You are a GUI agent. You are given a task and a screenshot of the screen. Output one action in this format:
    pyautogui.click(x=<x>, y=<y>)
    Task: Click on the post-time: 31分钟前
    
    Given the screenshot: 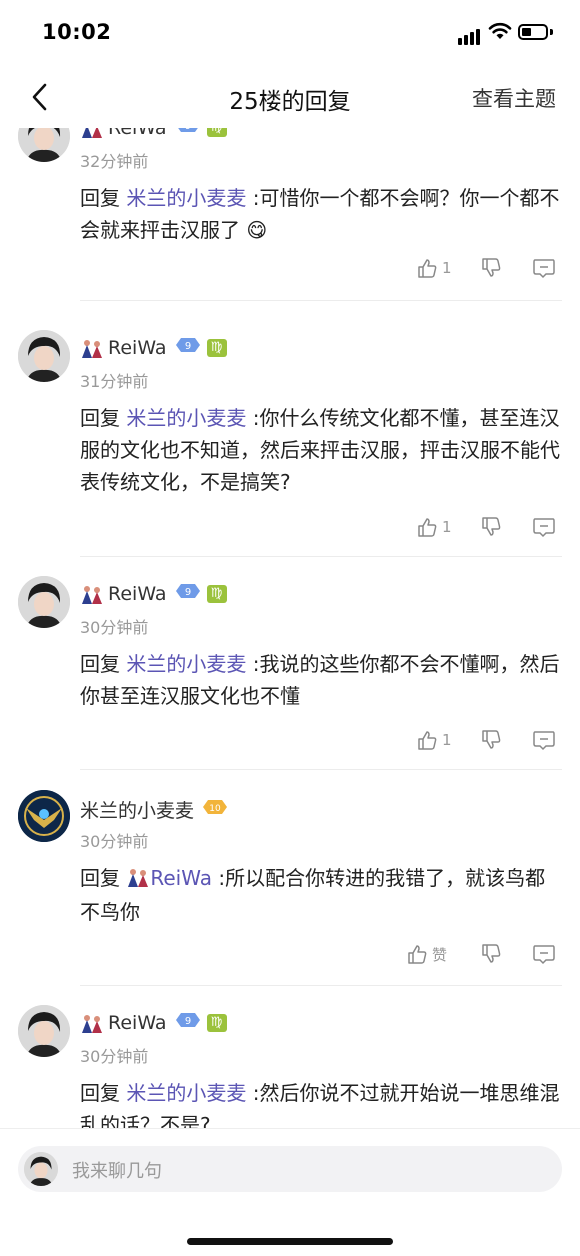 What is the action you would take?
    pyautogui.click(x=114, y=381)
    